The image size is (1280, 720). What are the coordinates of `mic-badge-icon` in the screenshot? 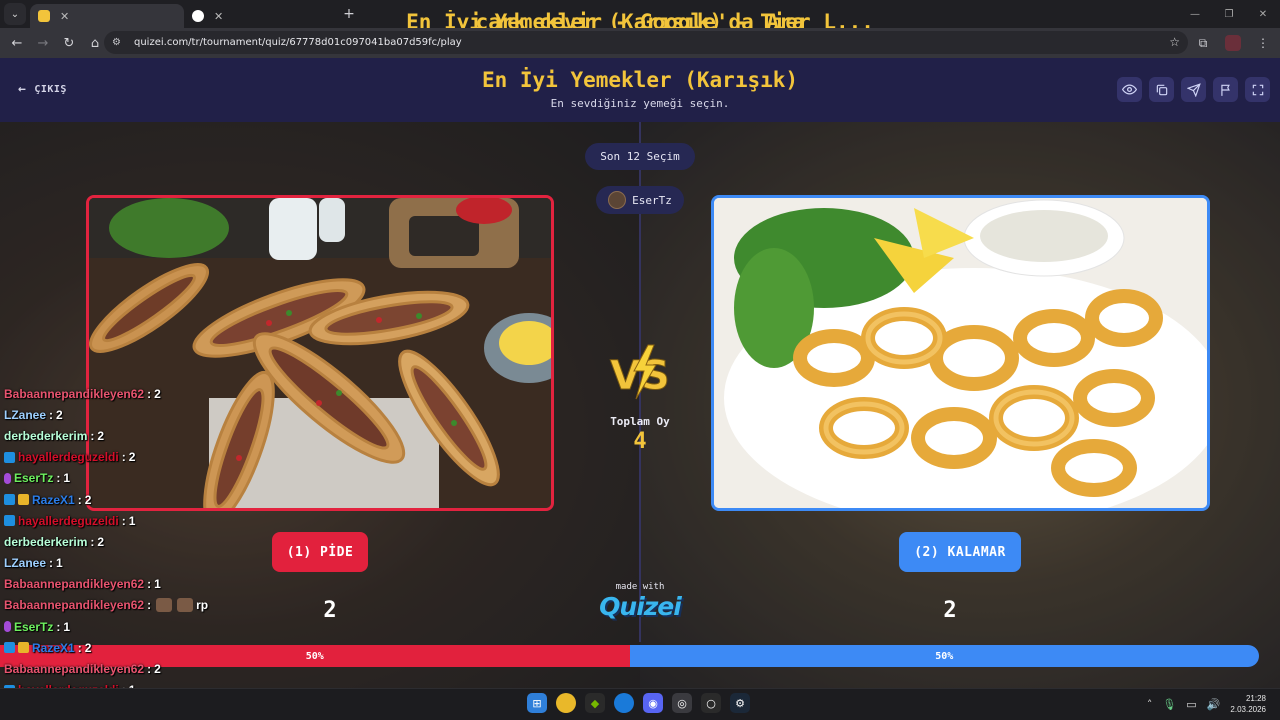 It's located at (7, 627).